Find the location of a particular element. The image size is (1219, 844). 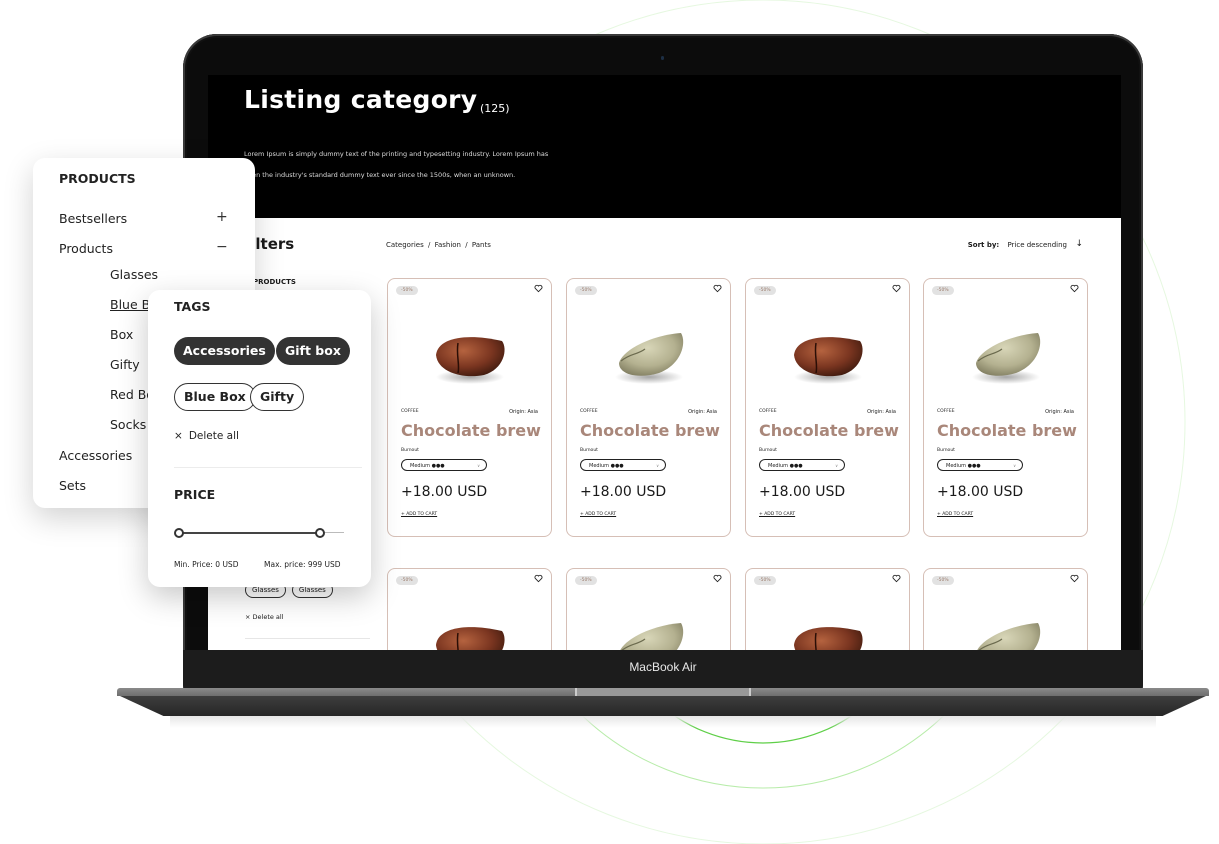

sort-direction-icon: ↓ is located at coordinates (1079, 244).